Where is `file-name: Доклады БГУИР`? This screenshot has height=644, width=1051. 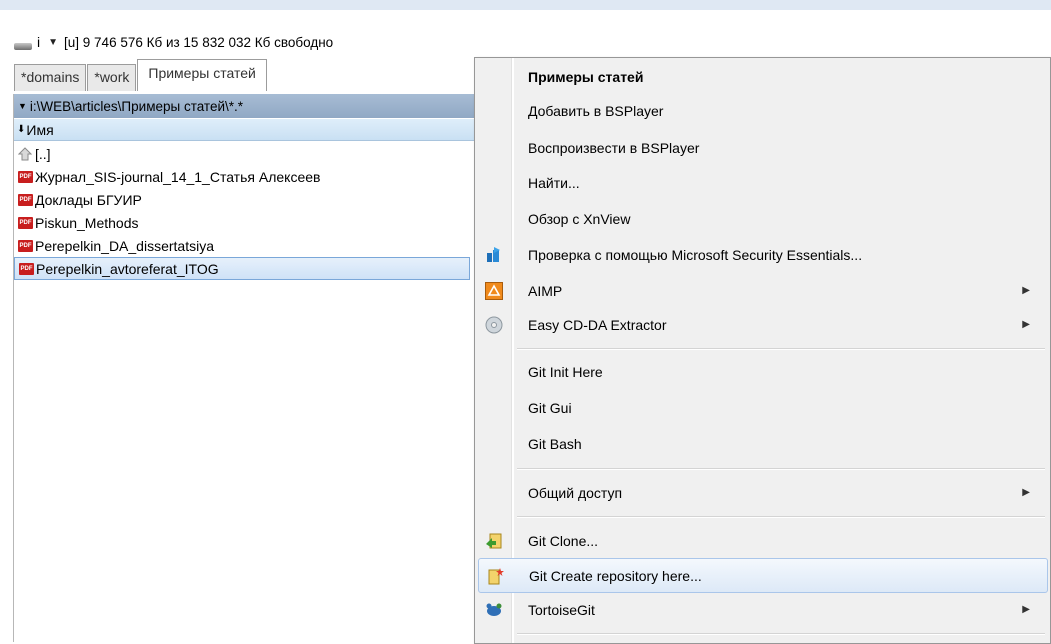
file-name: Доклады БГУИР is located at coordinates (88, 199).